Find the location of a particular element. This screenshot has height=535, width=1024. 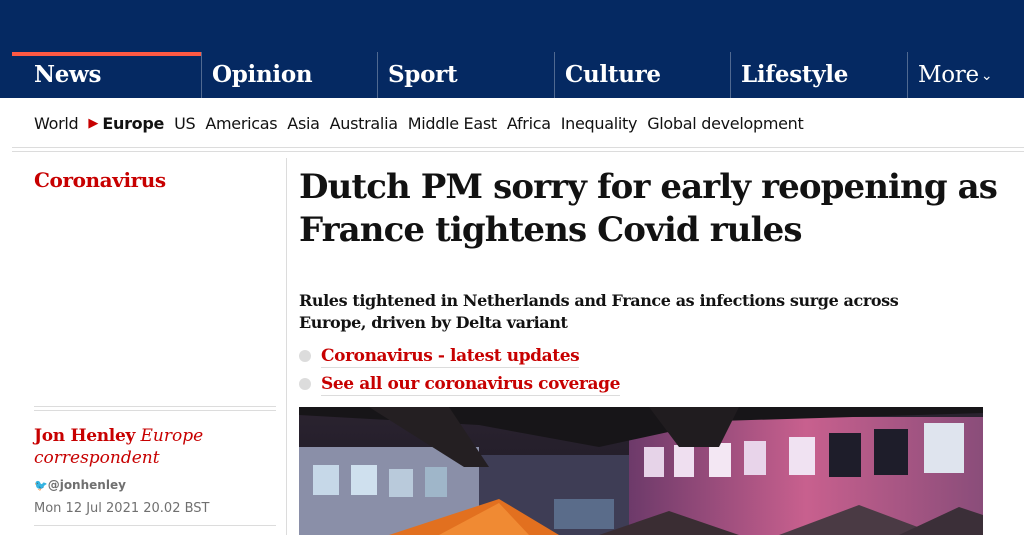

subnav-item-europe: Europe is located at coordinates (133, 123).